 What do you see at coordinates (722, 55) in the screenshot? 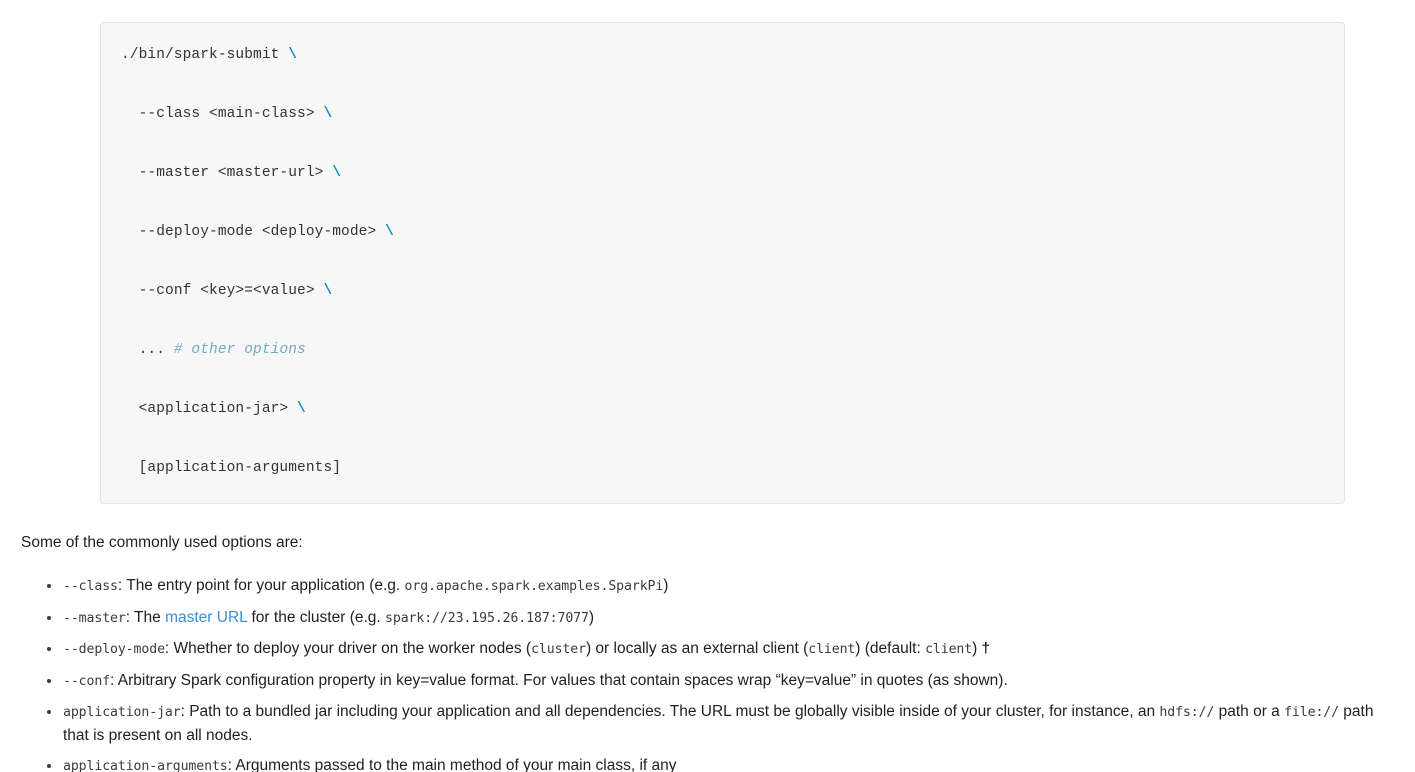
I see `code-line: ./bin/spark-submit \` at bounding box center [722, 55].